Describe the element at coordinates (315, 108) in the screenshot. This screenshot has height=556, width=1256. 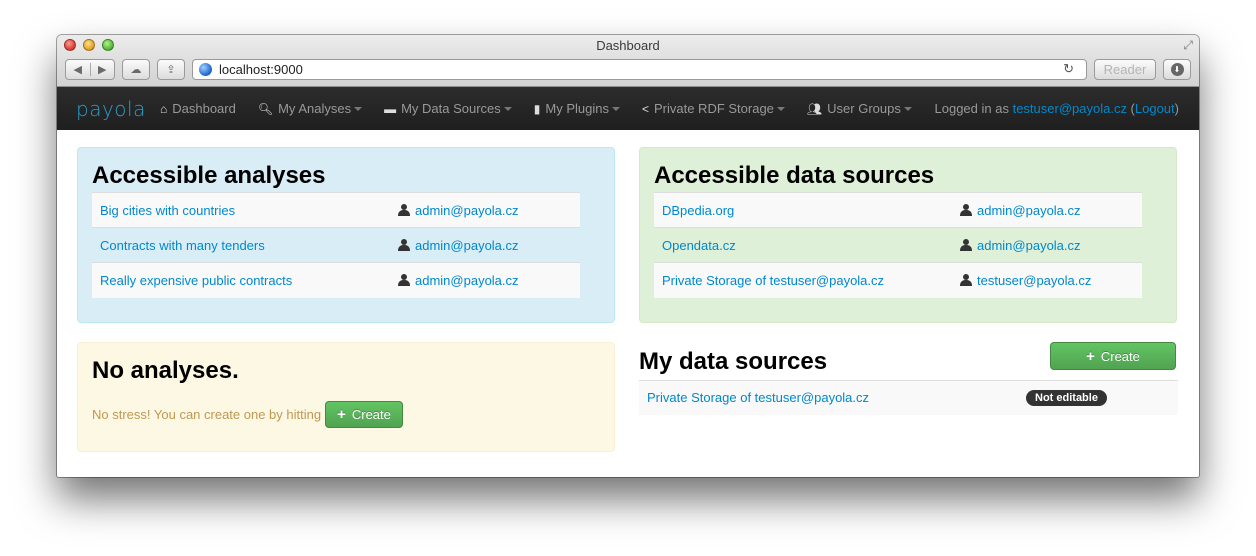
I see `nav-label: My Analyses` at that location.